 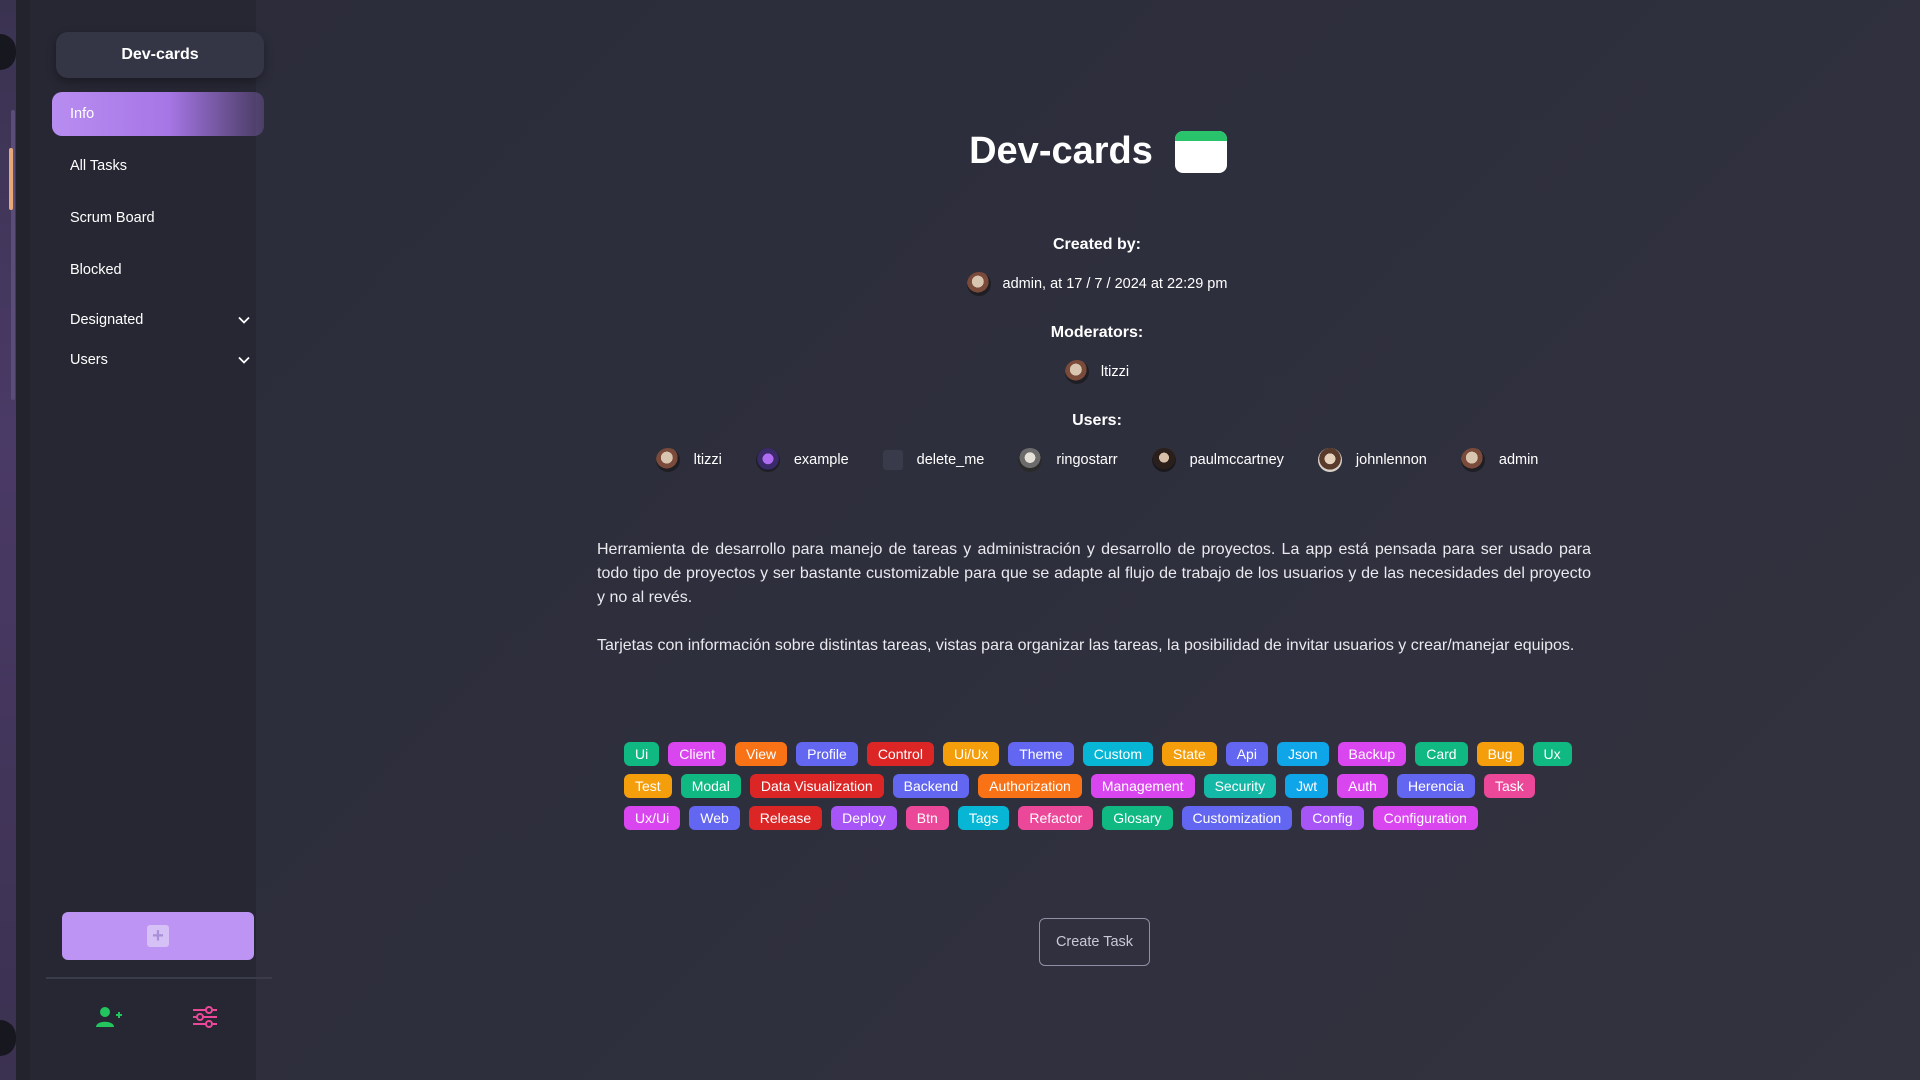 What do you see at coordinates (158, 114) in the screenshot?
I see `sidebar-item-info: Info` at bounding box center [158, 114].